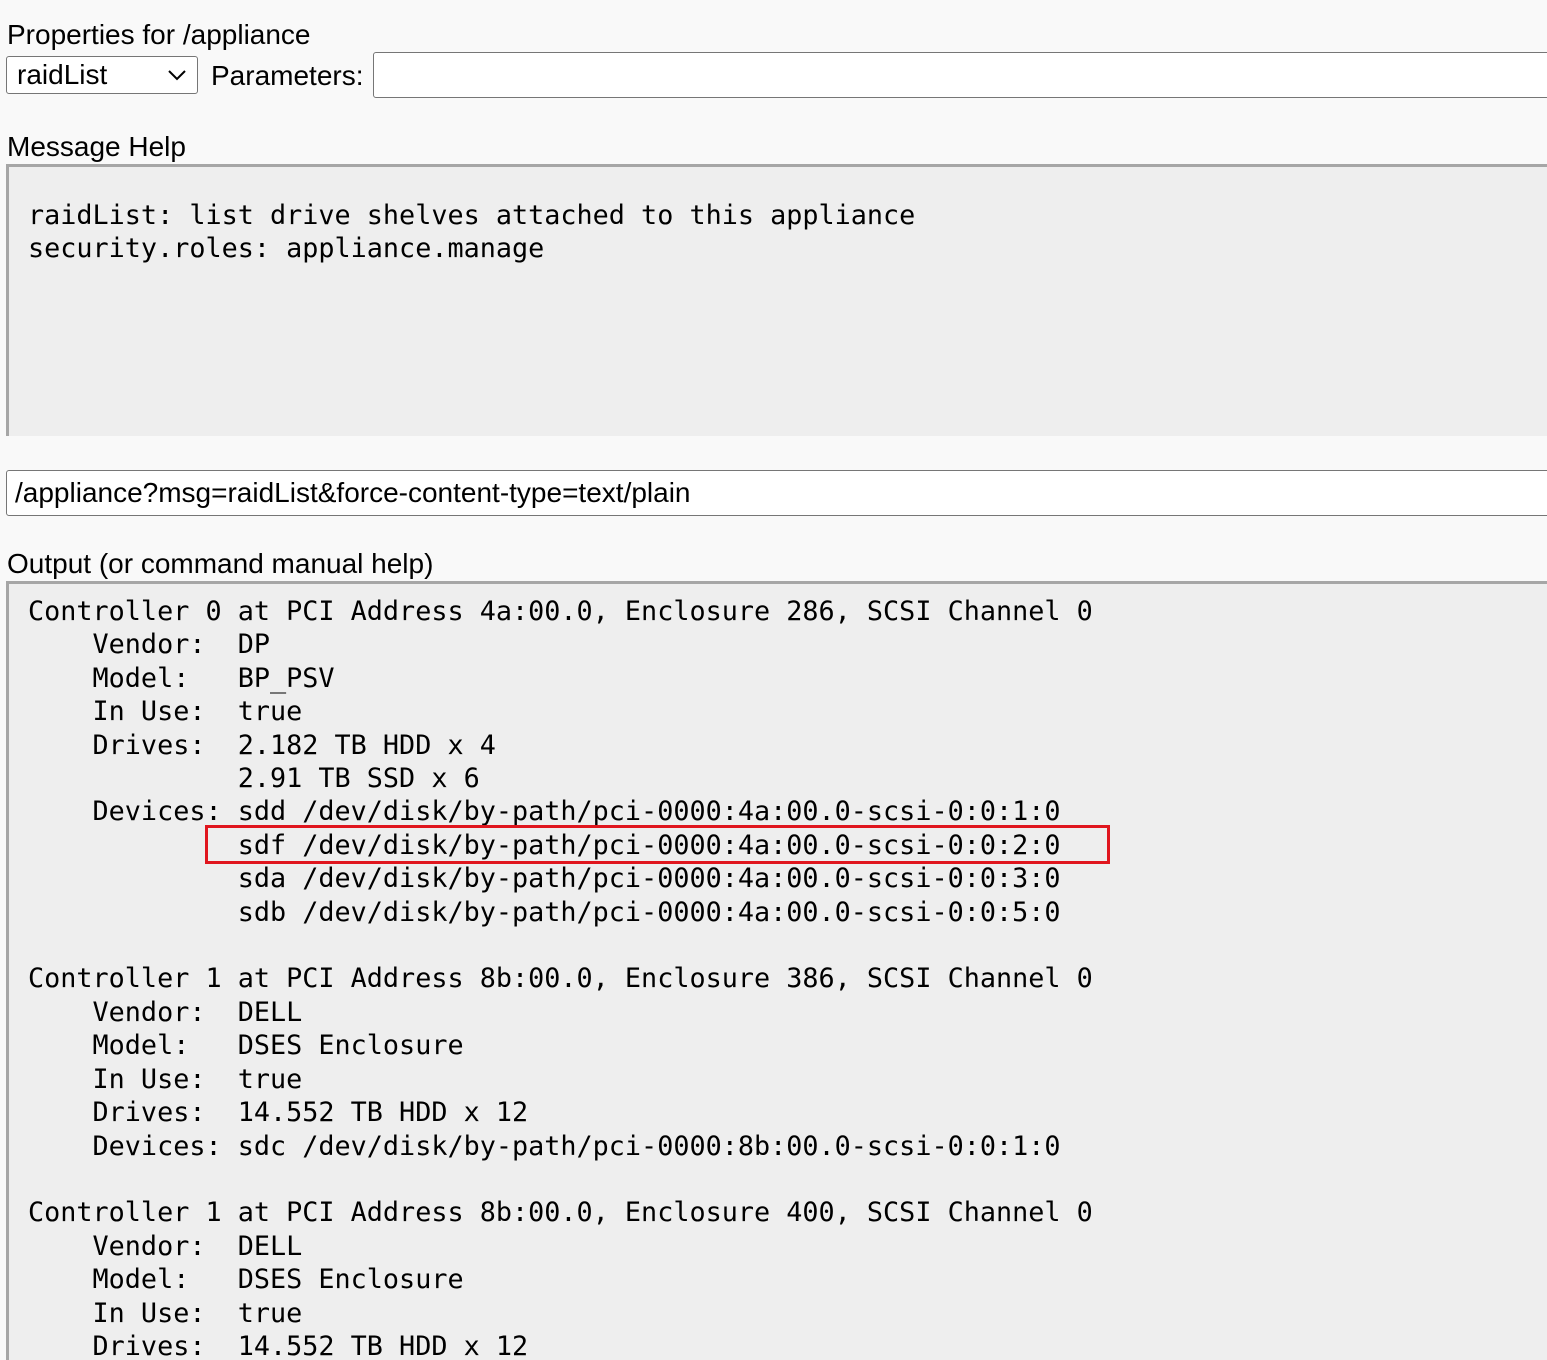 The height and width of the screenshot is (1360, 1547). What do you see at coordinates (287, 75) in the screenshot?
I see `parameters-label: Parameters:` at bounding box center [287, 75].